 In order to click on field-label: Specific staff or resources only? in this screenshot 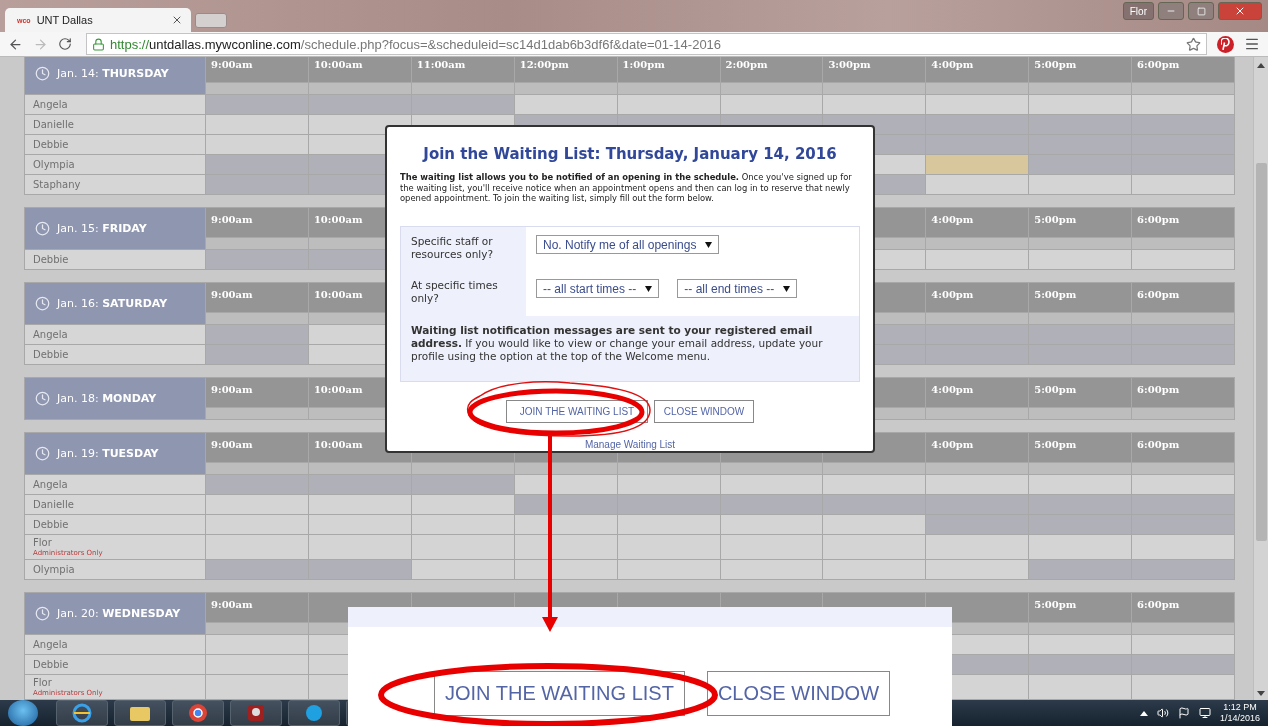, I will do `click(463, 249)`.